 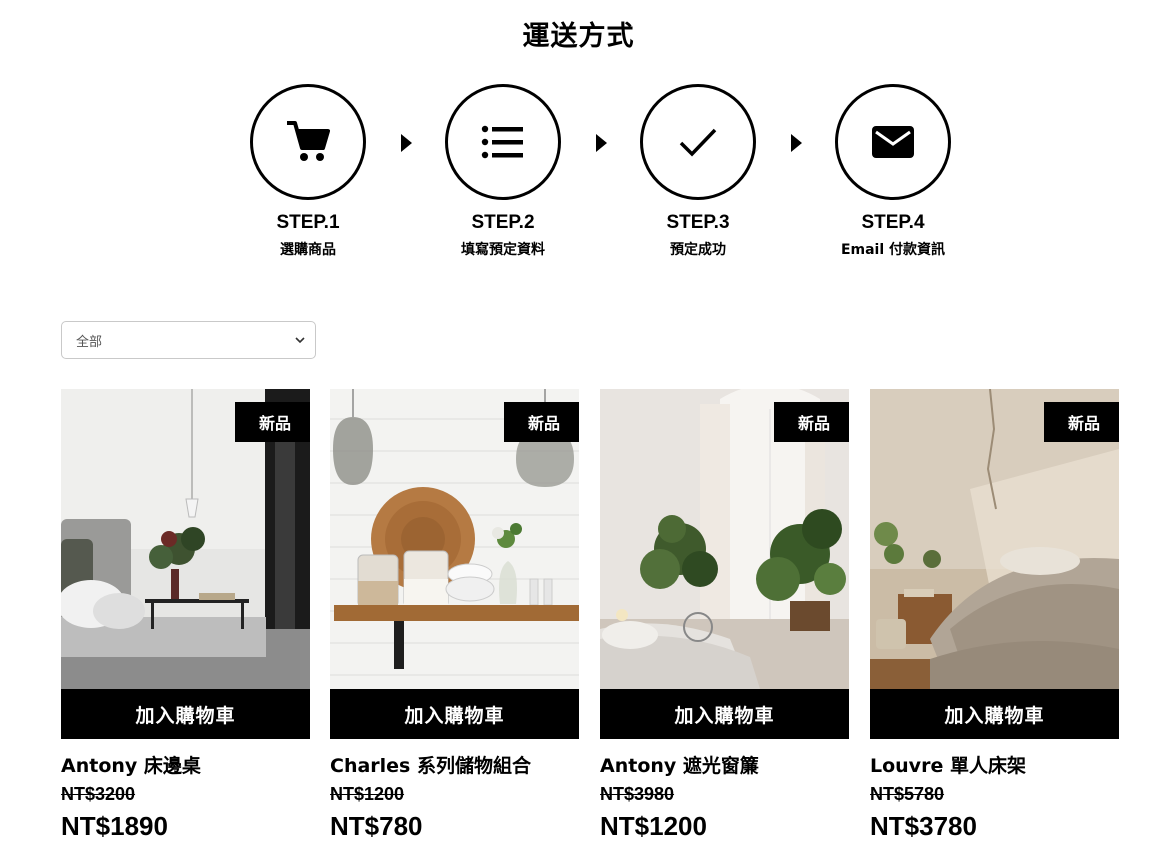 What do you see at coordinates (367, 794) in the screenshot?
I see `product-original-price: NT$1200` at bounding box center [367, 794].